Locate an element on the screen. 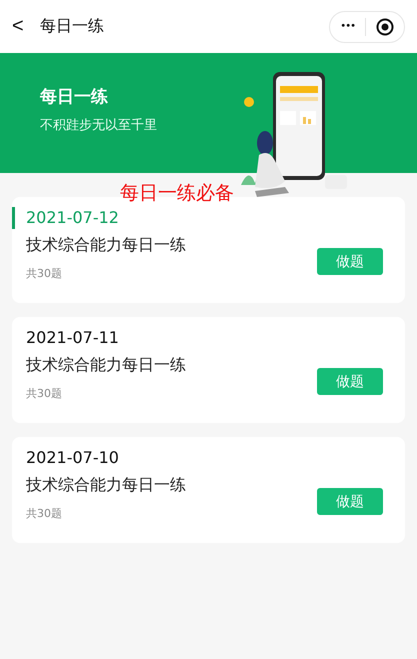  banner-title: 每日一练 is located at coordinates (74, 97).